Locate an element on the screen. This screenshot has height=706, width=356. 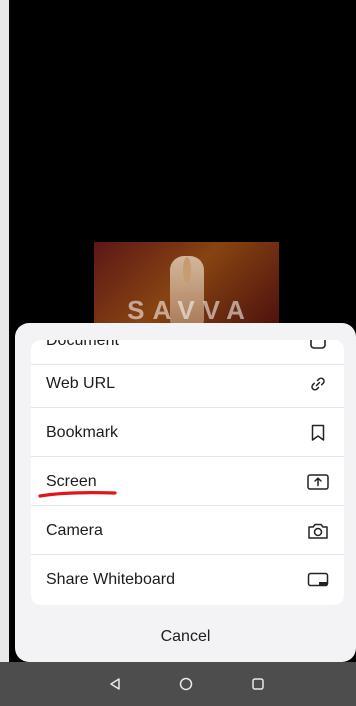
recents-icon is located at coordinates (258, 684).